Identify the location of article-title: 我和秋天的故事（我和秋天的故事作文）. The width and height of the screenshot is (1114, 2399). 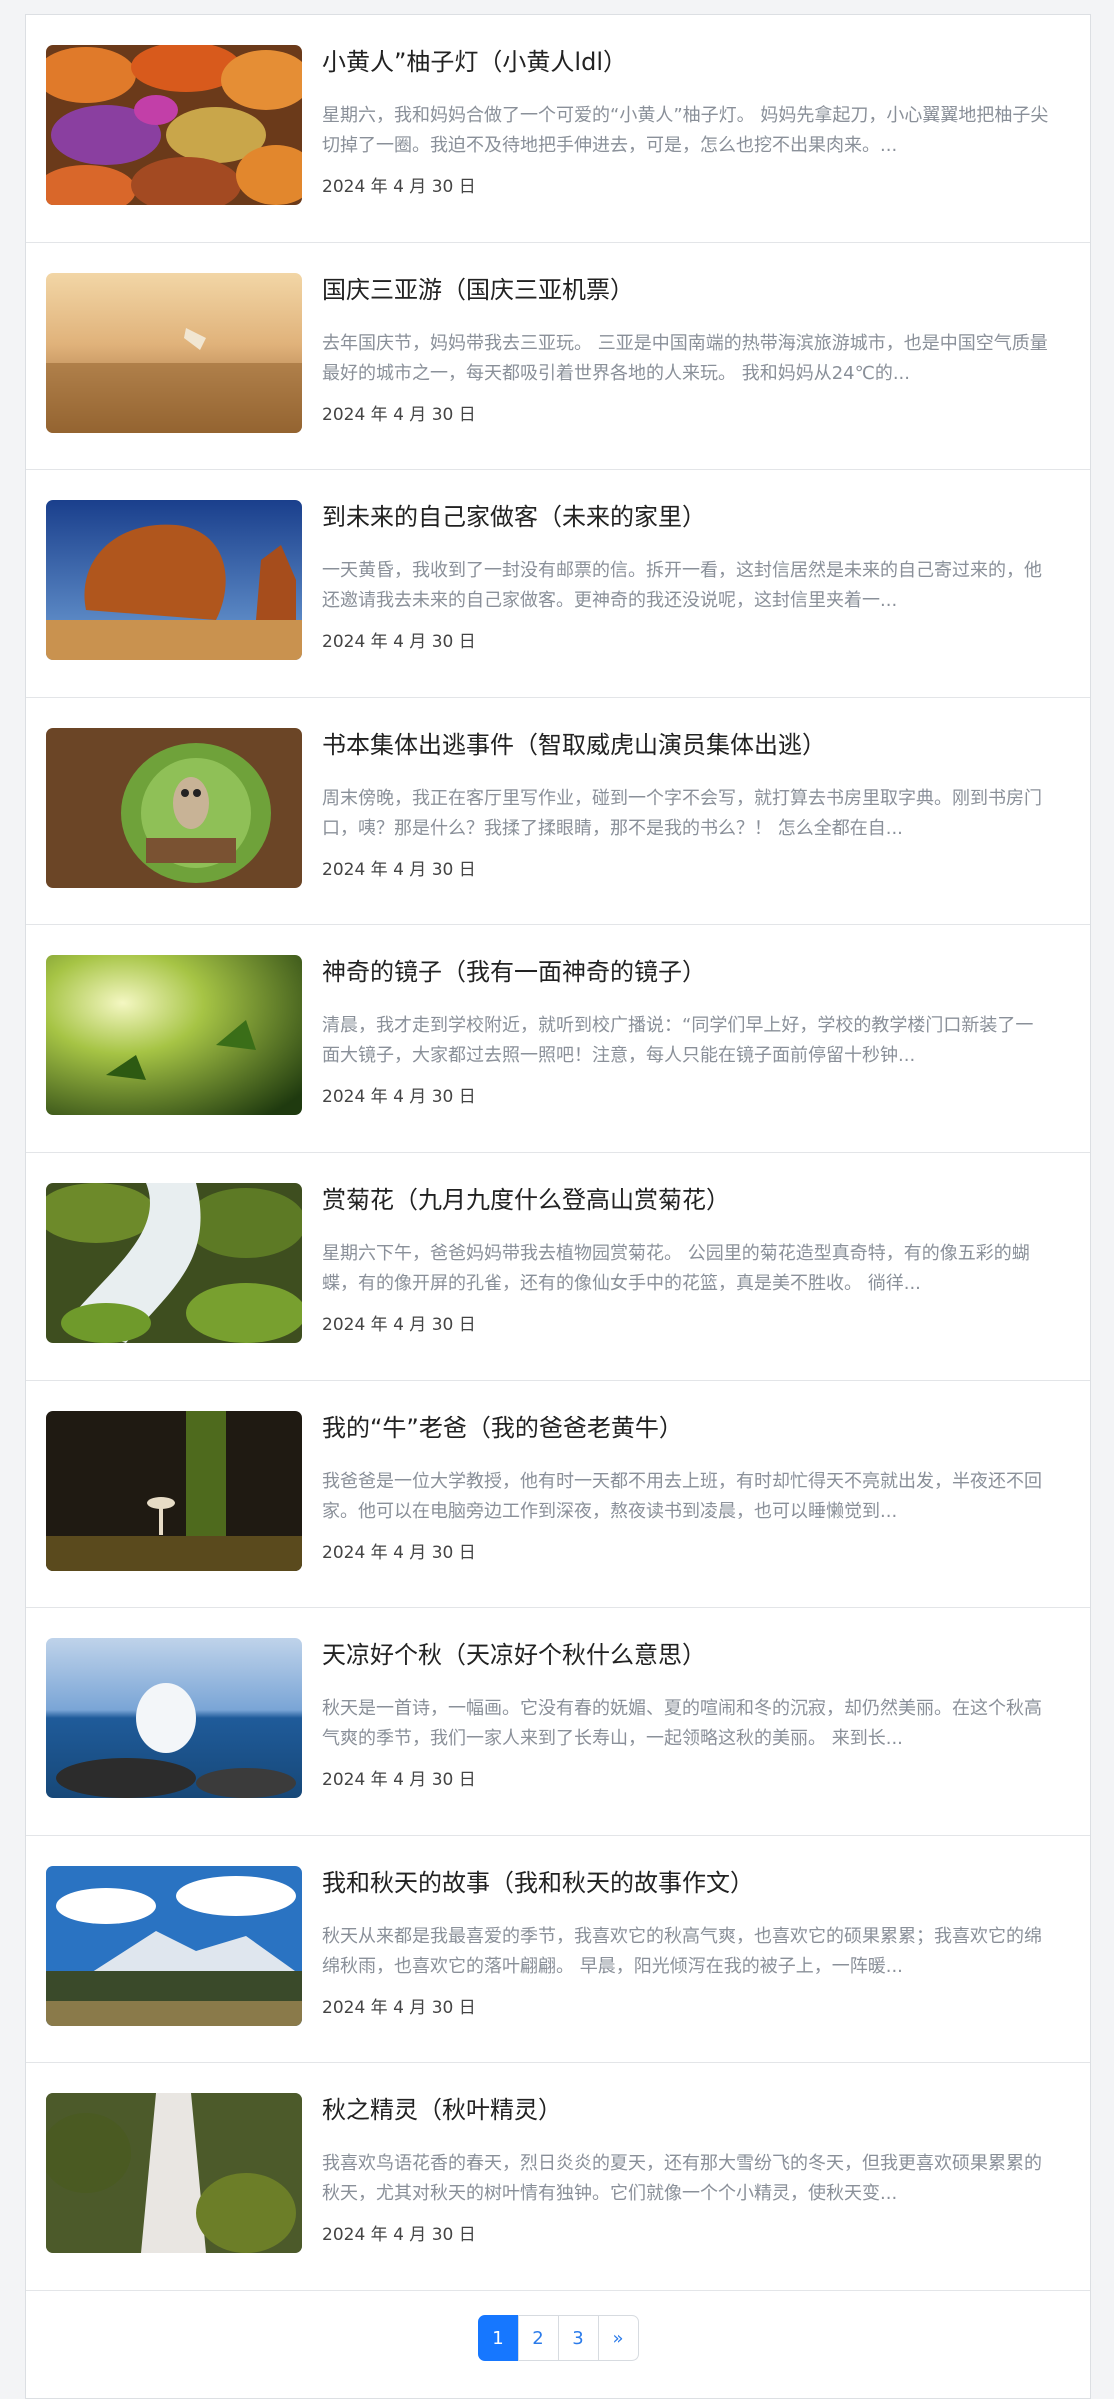
(691, 1883).